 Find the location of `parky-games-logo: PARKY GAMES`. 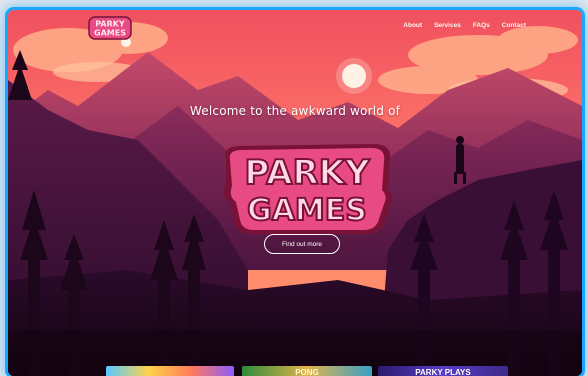

parky-games-logo: PARKY GAMES is located at coordinates (110, 28).